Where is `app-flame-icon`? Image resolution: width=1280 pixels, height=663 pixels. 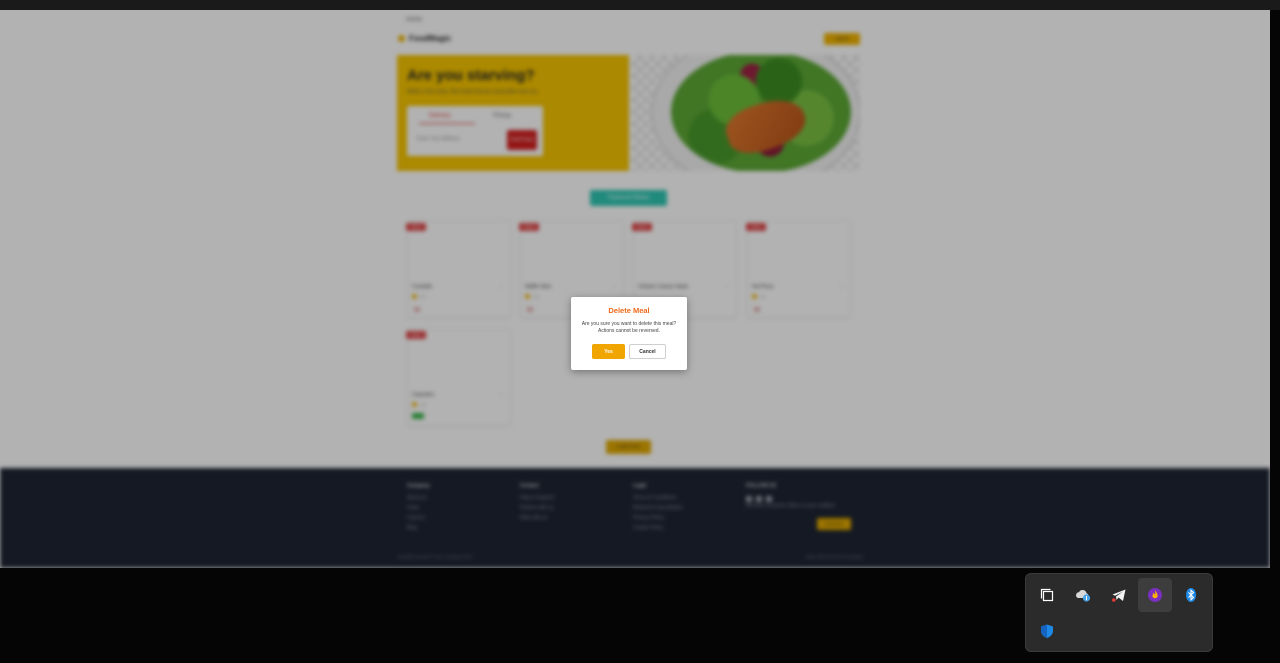 app-flame-icon is located at coordinates (1155, 595).